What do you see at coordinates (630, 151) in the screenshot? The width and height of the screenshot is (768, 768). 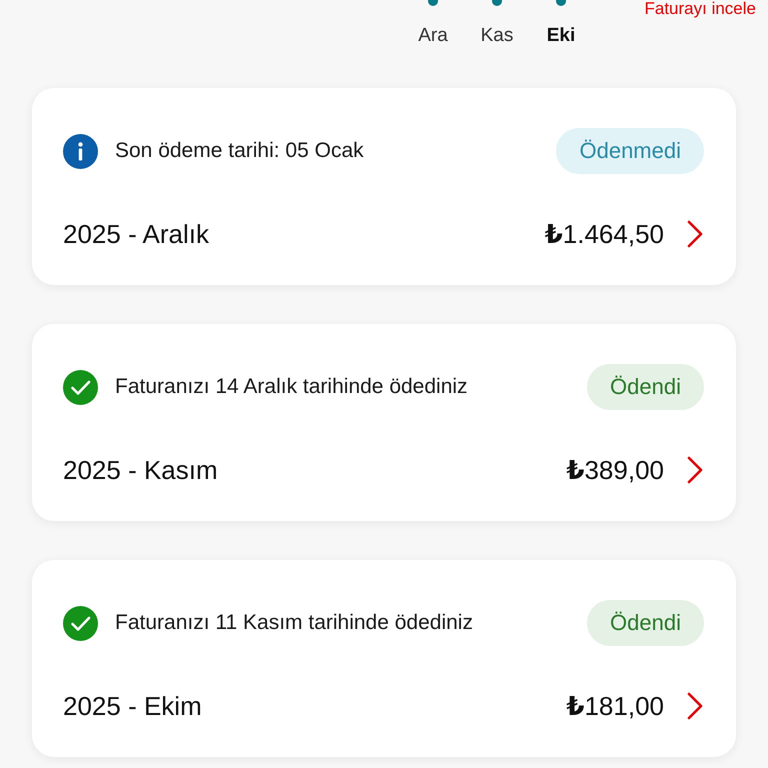 I see `status-badge: Ödenmedi` at bounding box center [630, 151].